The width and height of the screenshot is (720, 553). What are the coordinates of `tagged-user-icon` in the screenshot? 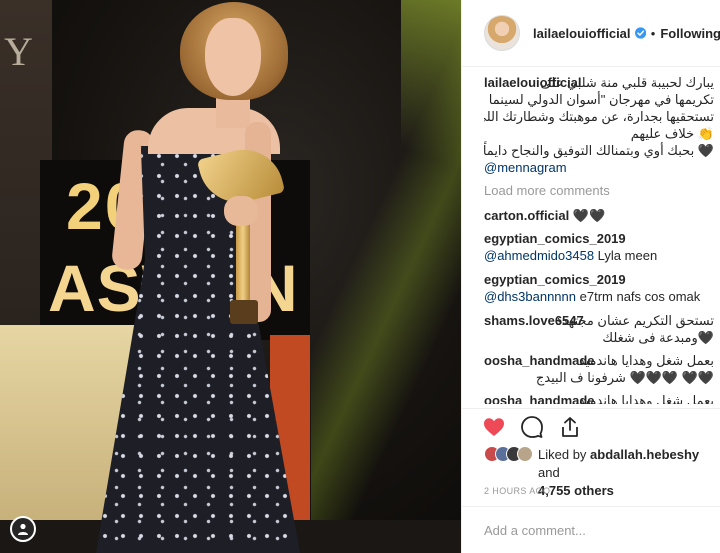 It's located at (23, 529).